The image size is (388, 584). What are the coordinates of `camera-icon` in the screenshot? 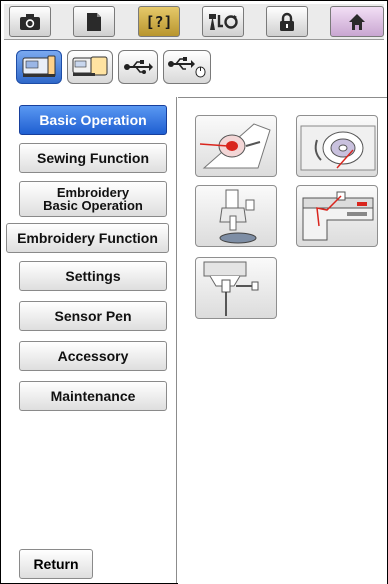 It's located at (30, 21).